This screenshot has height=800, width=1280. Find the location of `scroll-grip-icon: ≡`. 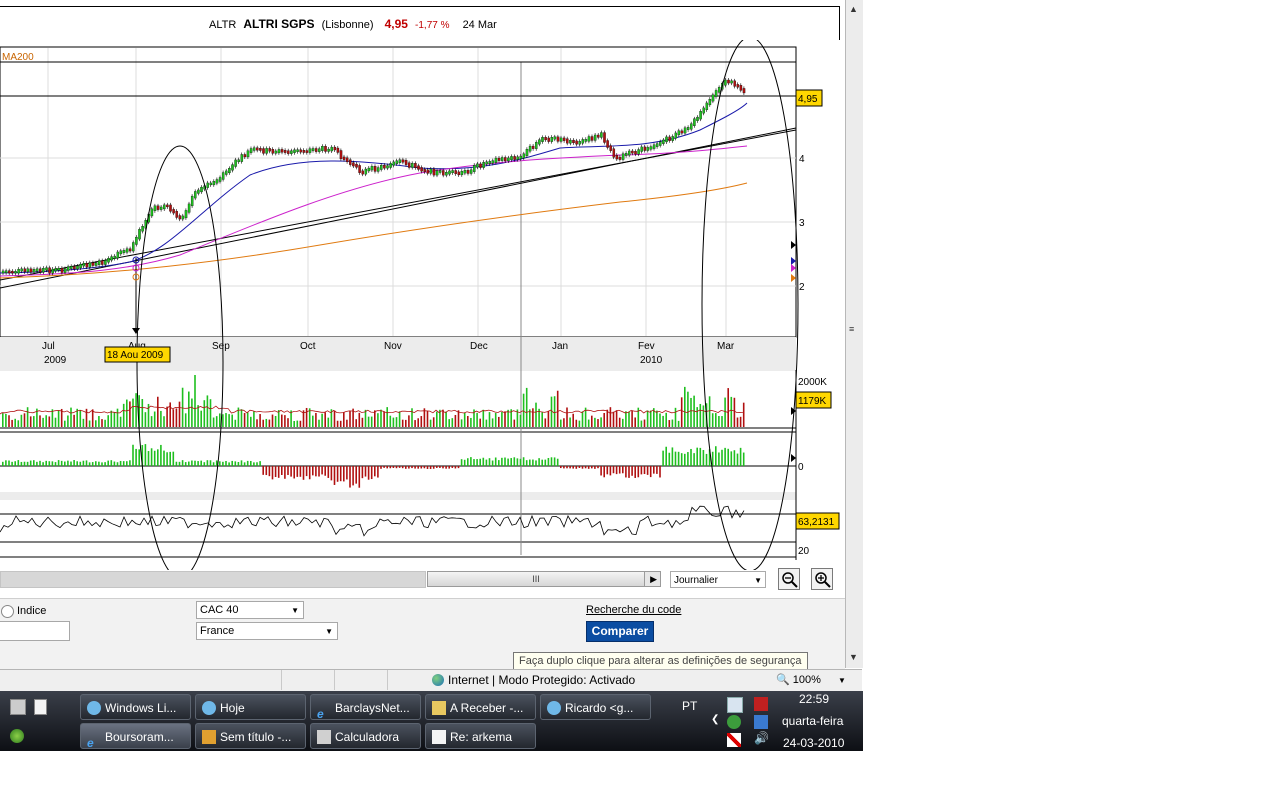

scroll-grip-icon: ≡ is located at coordinates (851, 329).